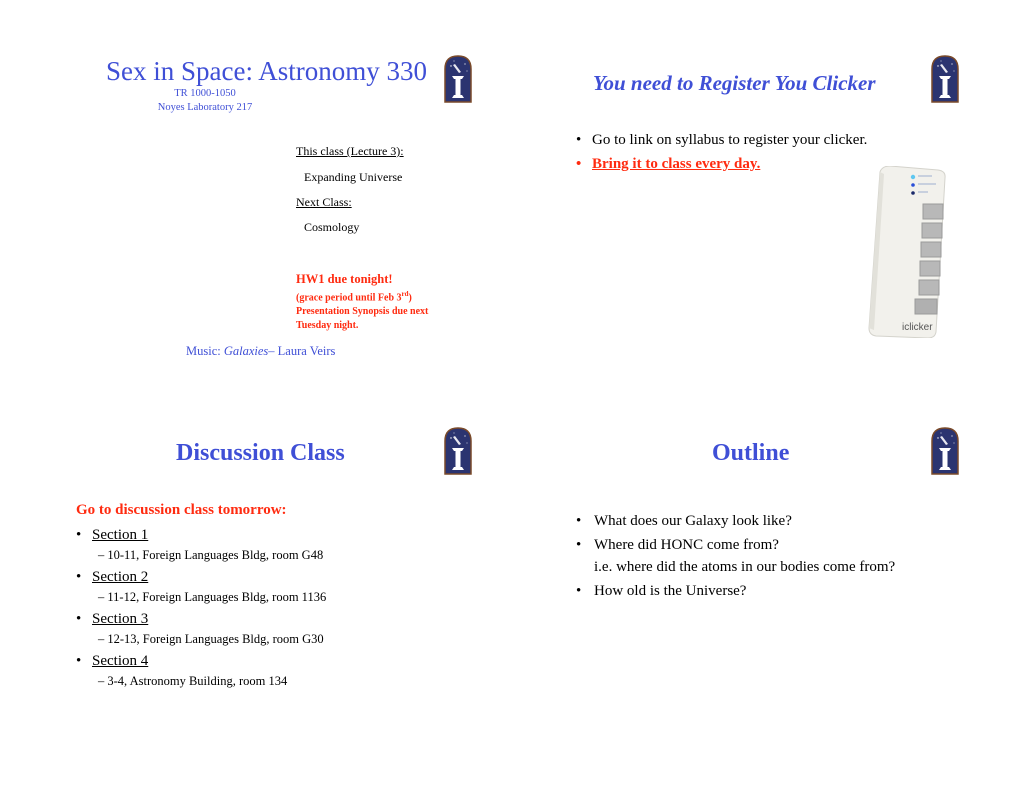  Describe the element at coordinates (197, 681) in the screenshot. I see `section-detail-text: 3-4, Astronomy Building, room 134` at that location.